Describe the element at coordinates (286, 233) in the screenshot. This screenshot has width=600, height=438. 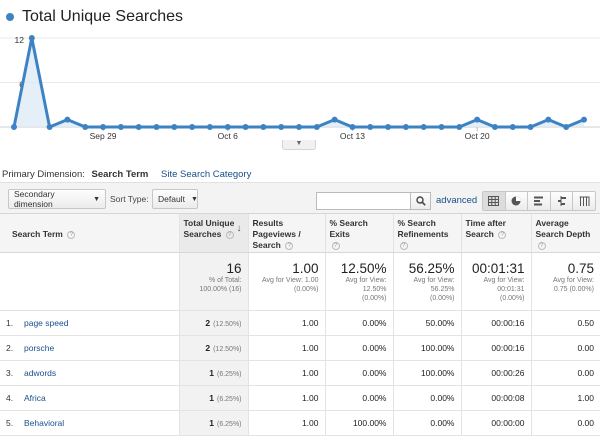
I see `header-results-pageviews: Results Pageviews / Search ?` at that location.